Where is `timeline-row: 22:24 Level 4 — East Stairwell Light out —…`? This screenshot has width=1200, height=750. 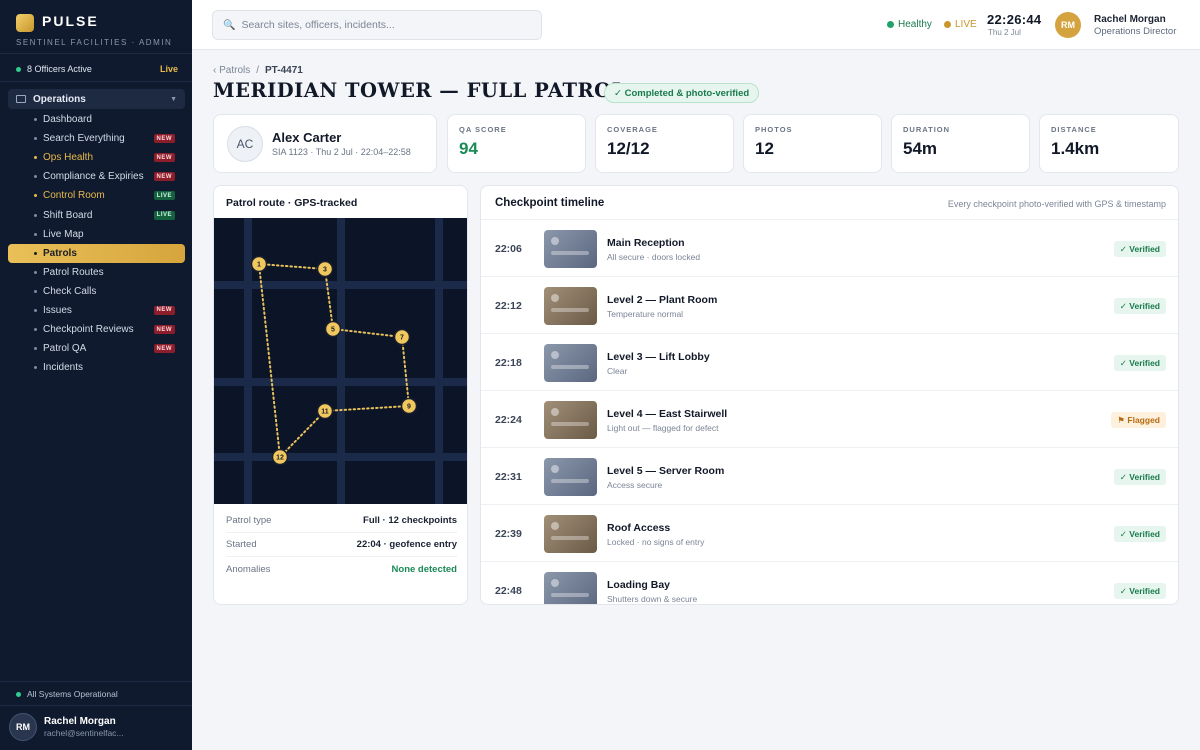
timeline-row: 22:24 Level 4 — East Stairwell Light out —… is located at coordinates (829, 419).